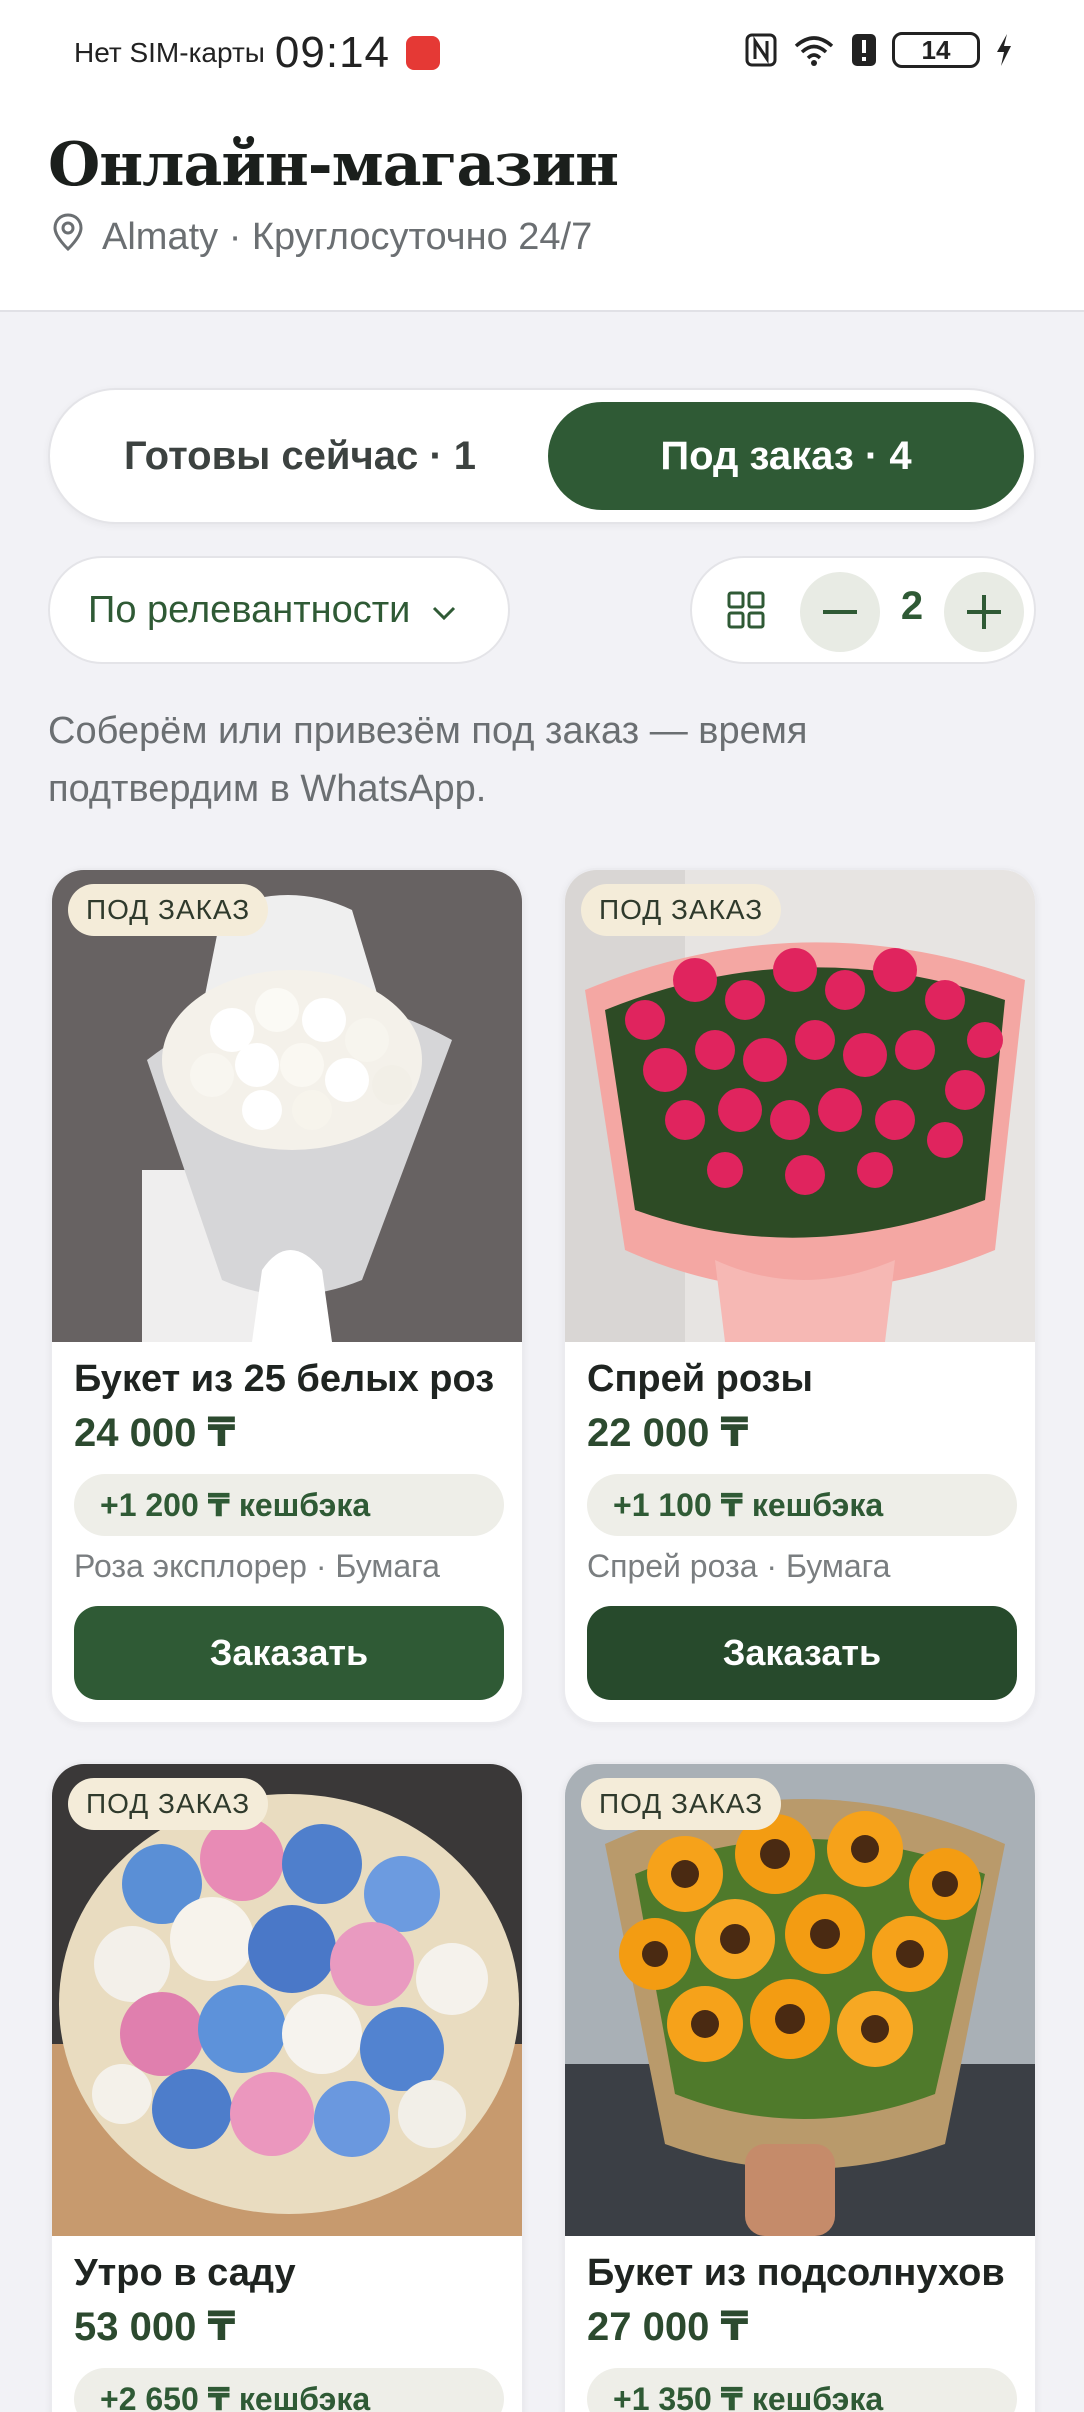  I want to click on product-name: Утро в саду, so click(185, 2273).